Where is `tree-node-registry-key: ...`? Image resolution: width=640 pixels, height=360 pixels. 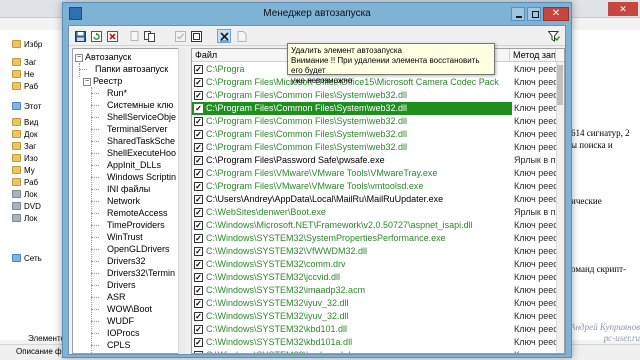
tree-node-registry-key: ... is located at coordinates (111, 352).